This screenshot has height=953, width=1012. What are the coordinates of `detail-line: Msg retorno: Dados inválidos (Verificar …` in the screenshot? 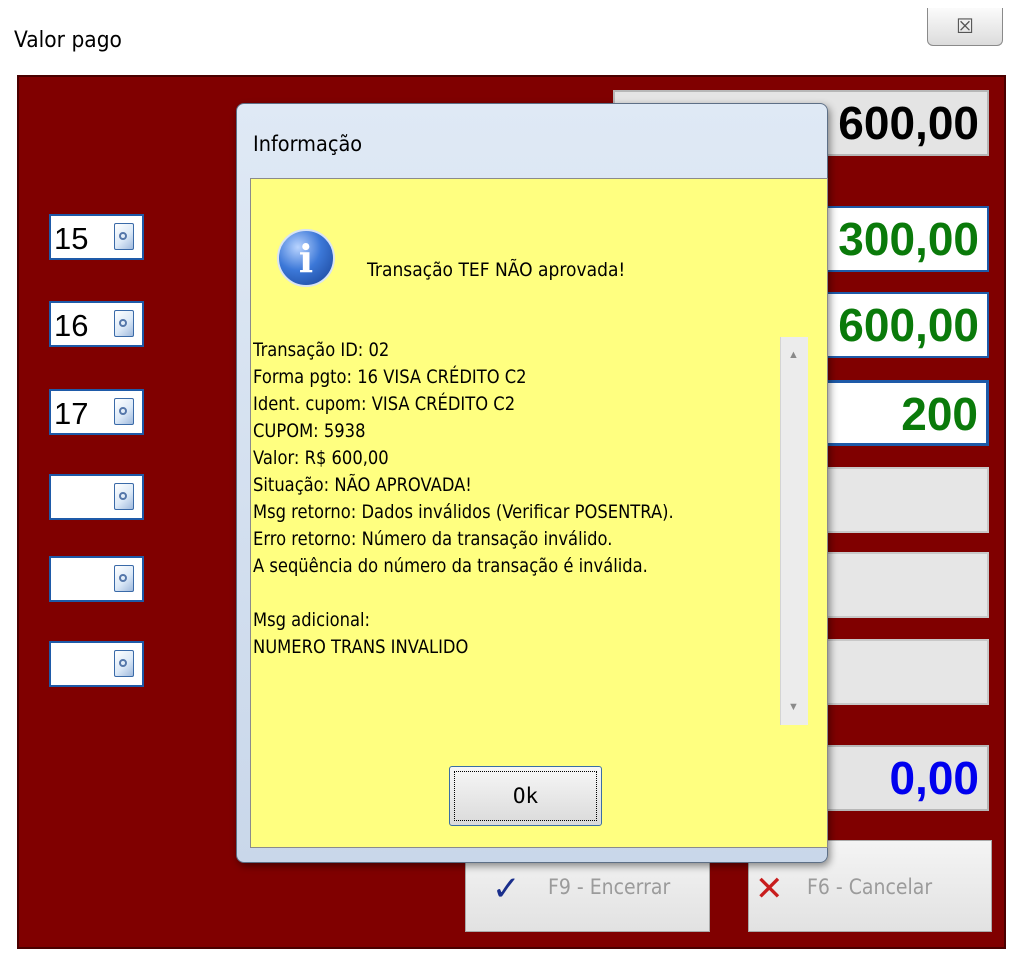 It's located at (463, 512).